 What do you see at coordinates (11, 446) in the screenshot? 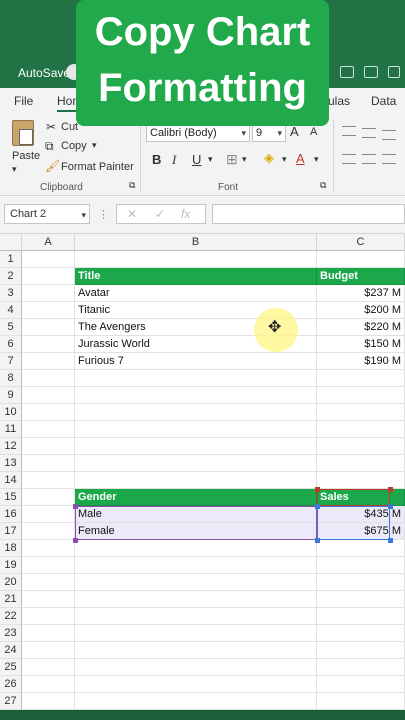
I see `row-header: 12` at bounding box center [11, 446].